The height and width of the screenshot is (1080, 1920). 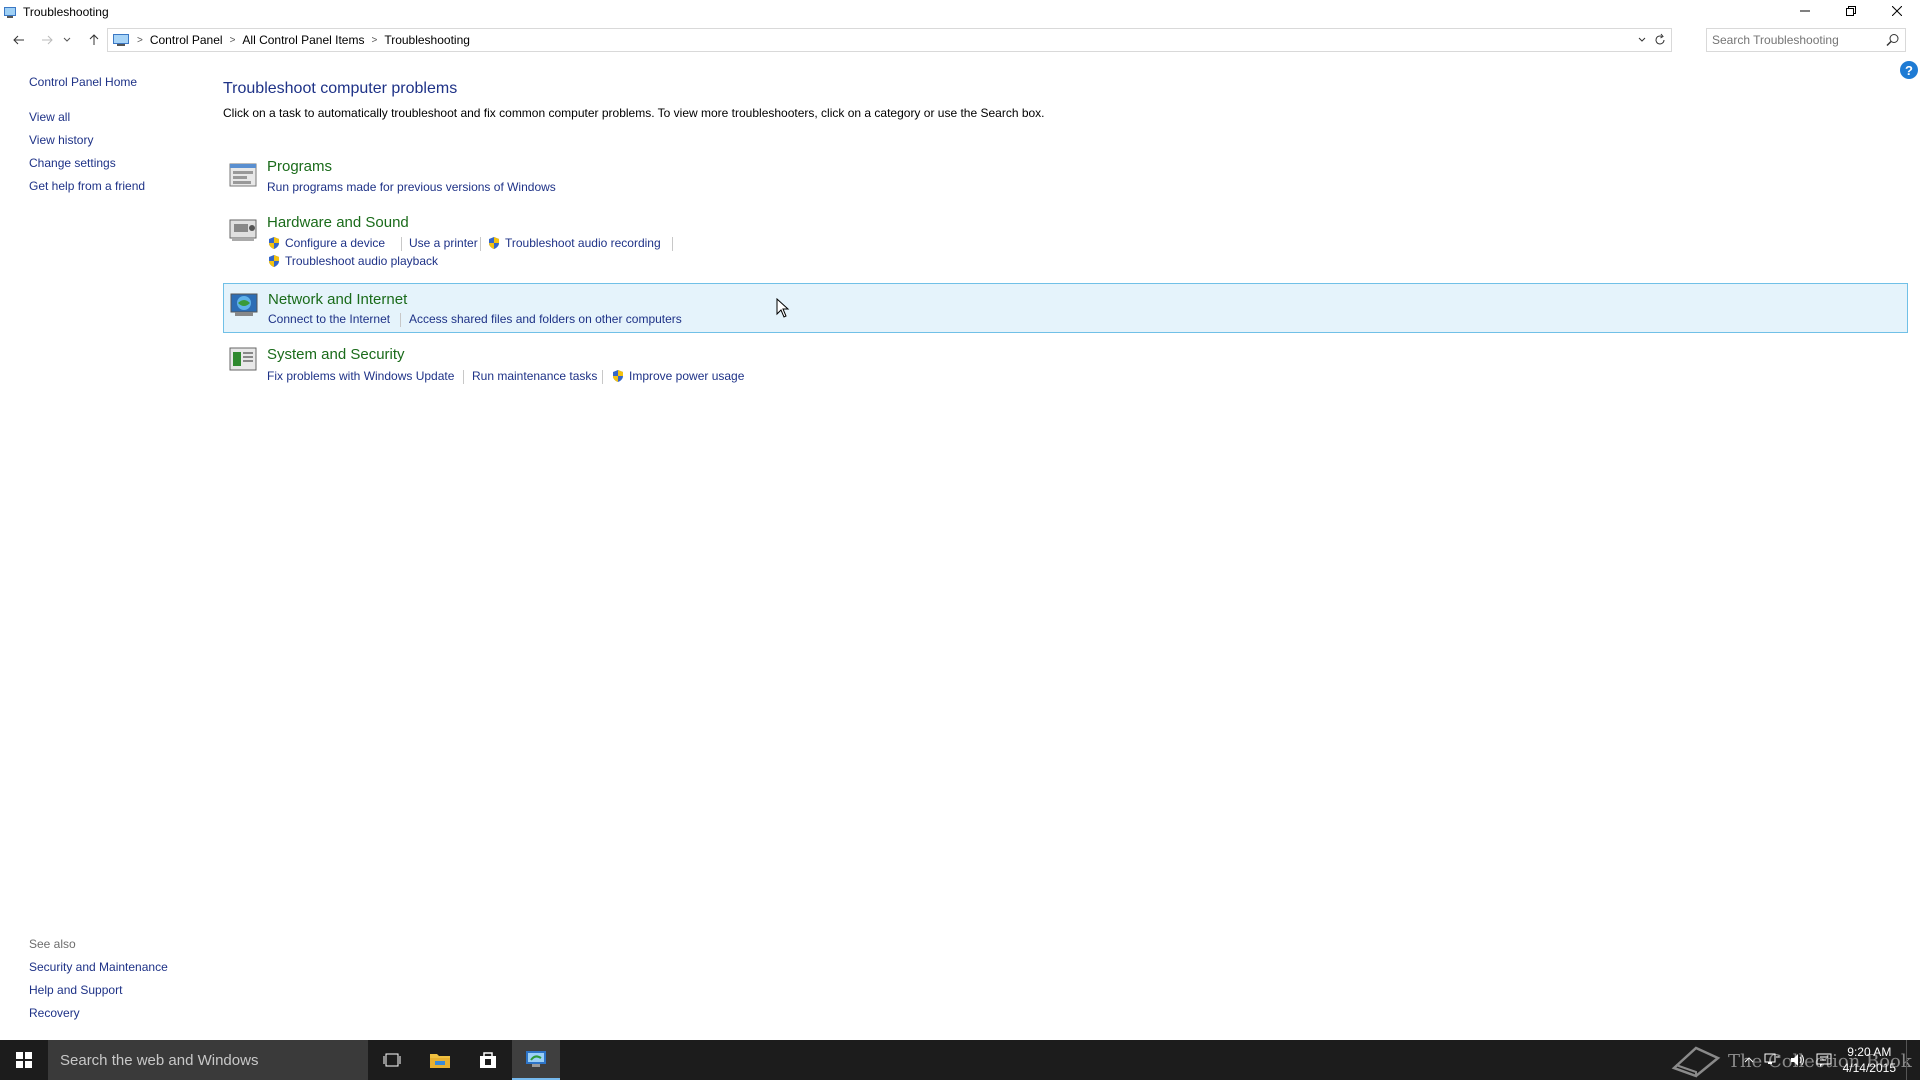 I want to click on system-and-security-icon, so click(x=243, y=359).